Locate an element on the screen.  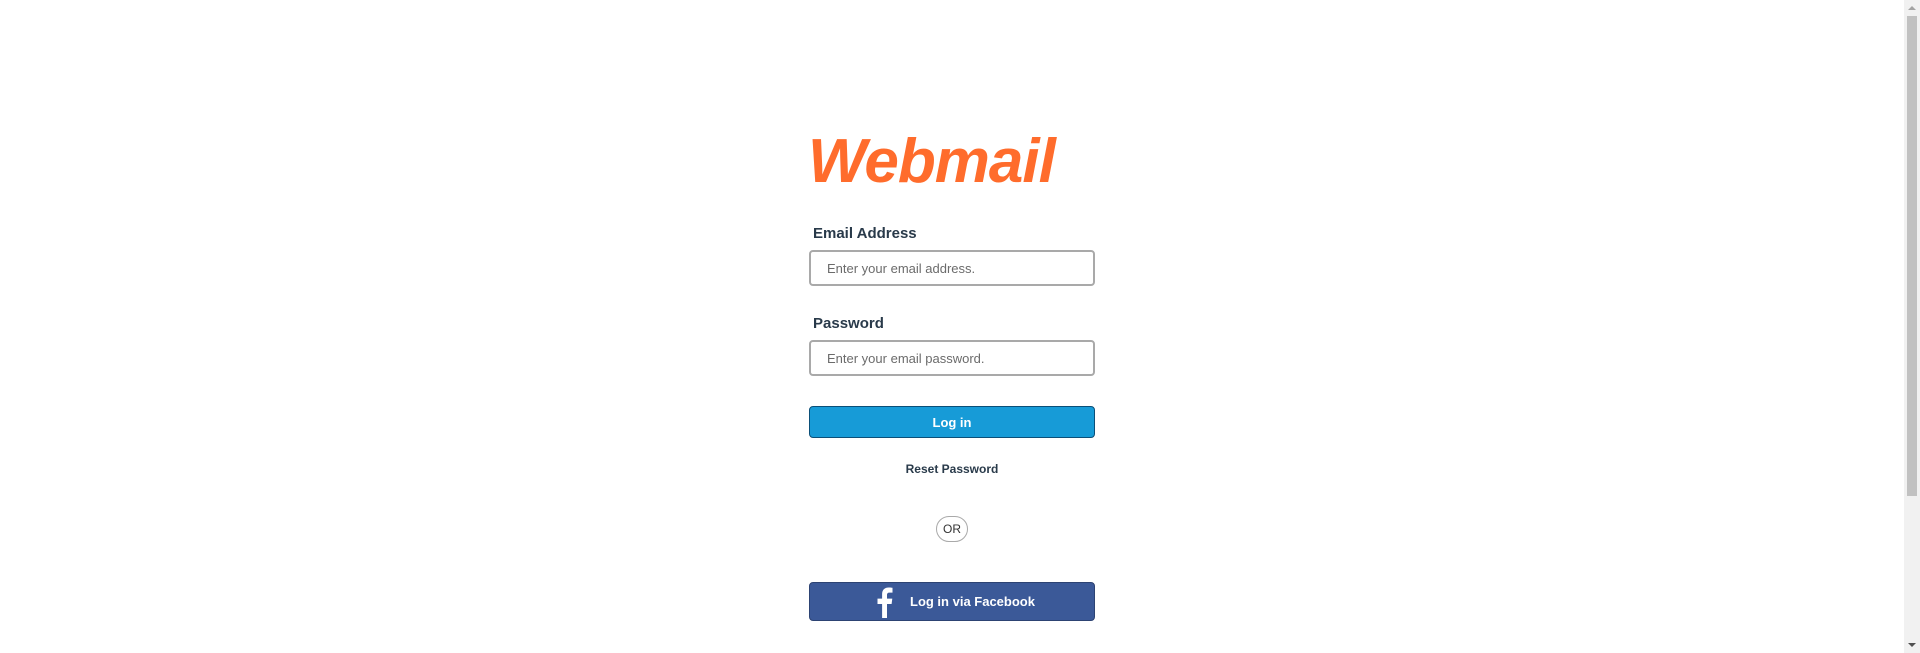
chevron-up-icon is located at coordinates (1912, 8).